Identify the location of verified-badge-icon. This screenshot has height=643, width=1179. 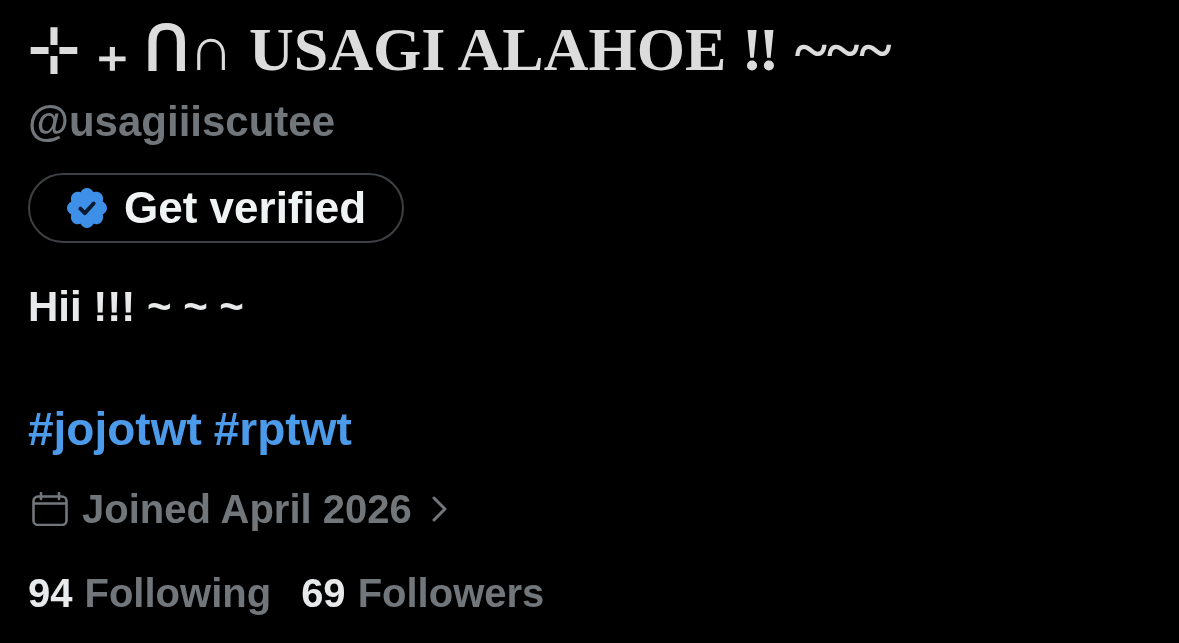
(87, 208).